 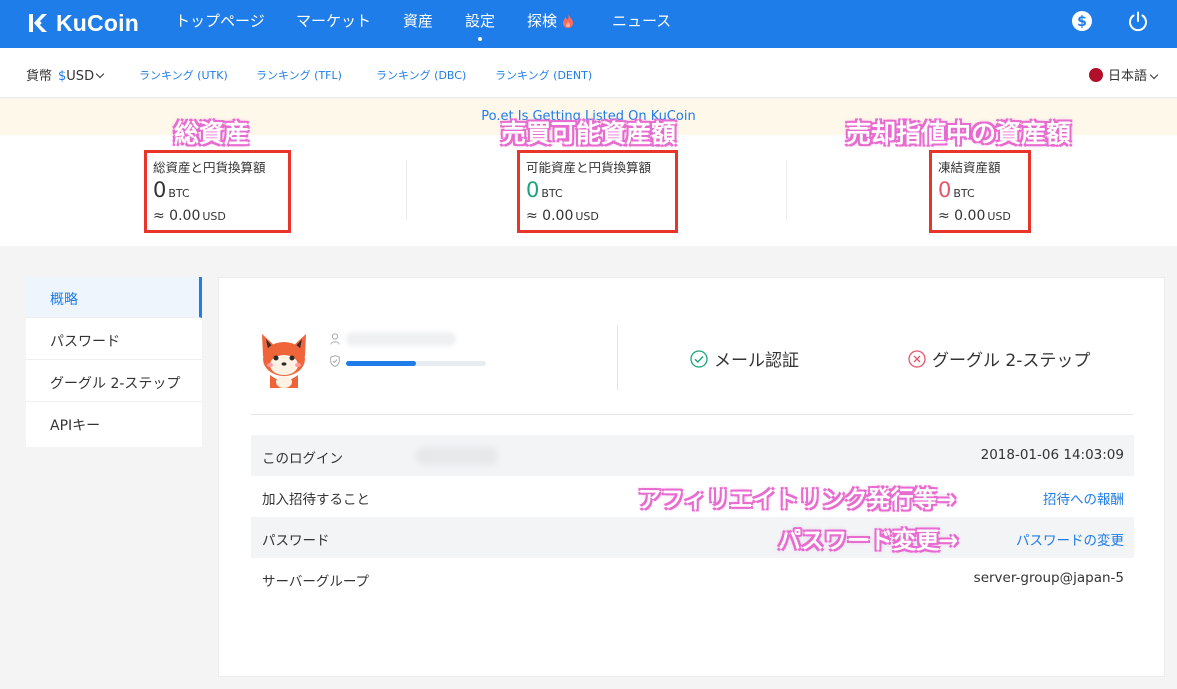 I want to click on total-assets-fiat: ≈ 0.00 USD, so click(x=189, y=216).